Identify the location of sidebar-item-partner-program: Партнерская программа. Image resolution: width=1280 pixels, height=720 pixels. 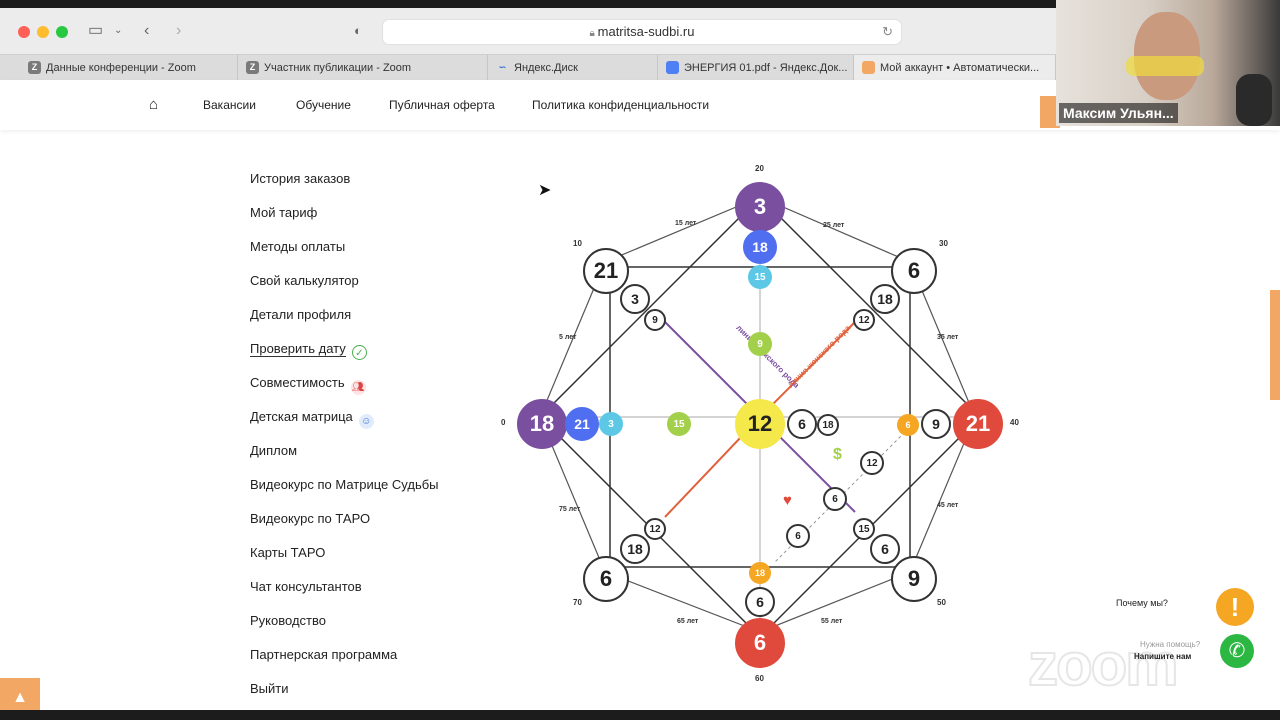
(323, 654).